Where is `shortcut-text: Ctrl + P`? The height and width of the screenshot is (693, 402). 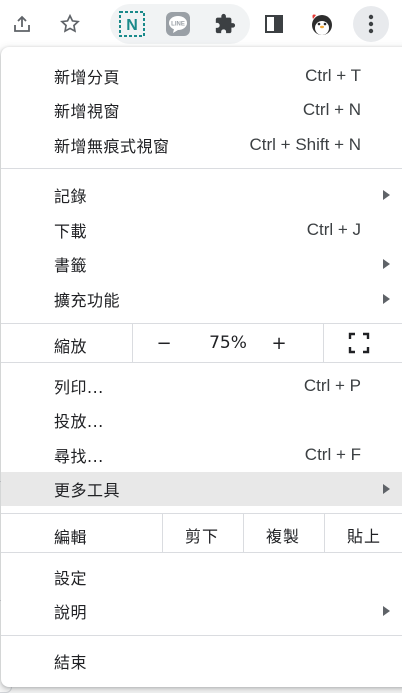
shortcut-text: Ctrl + P is located at coordinates (332, 385).